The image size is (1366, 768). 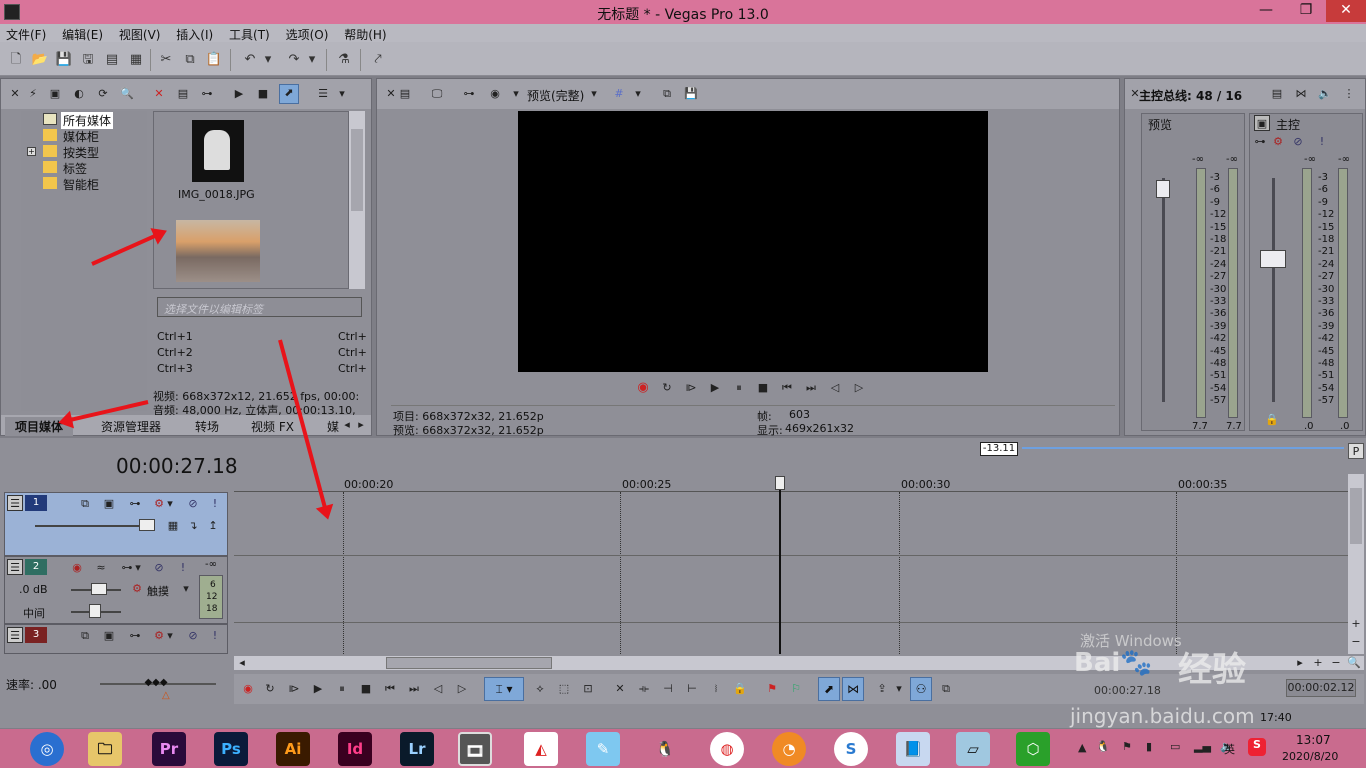 I want to click on cut-icon: ✂, so click(x=166, y=60).